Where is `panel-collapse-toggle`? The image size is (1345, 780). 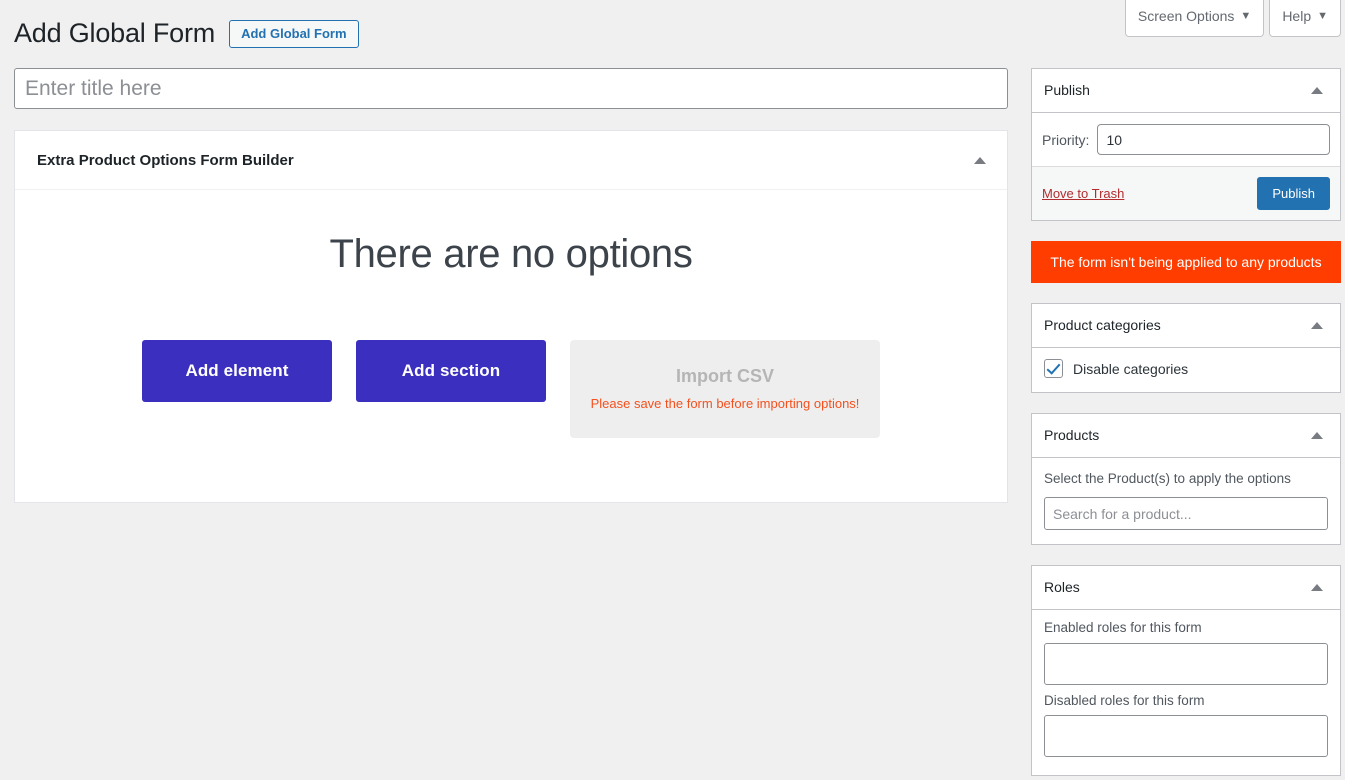 panel-collapse-toggle is located at coordinates (980, 160).